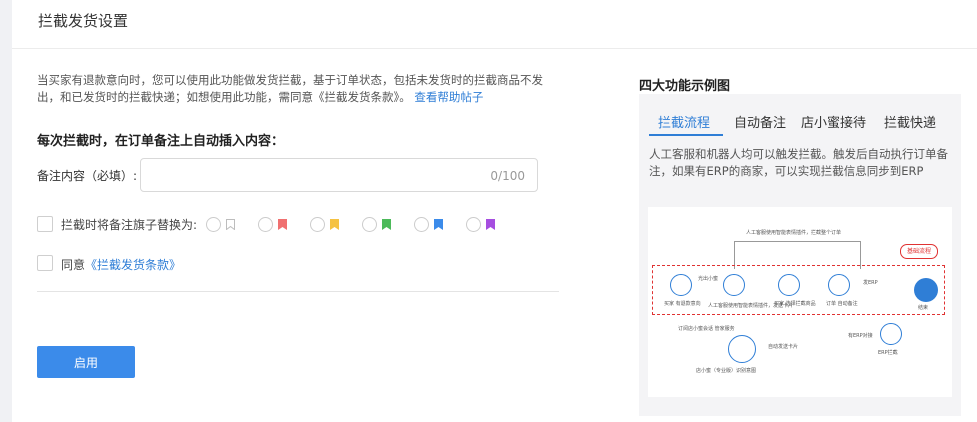 This screenshot has width=977, height=422. I want to click on char-counter: 0/100, so click(507, 176).